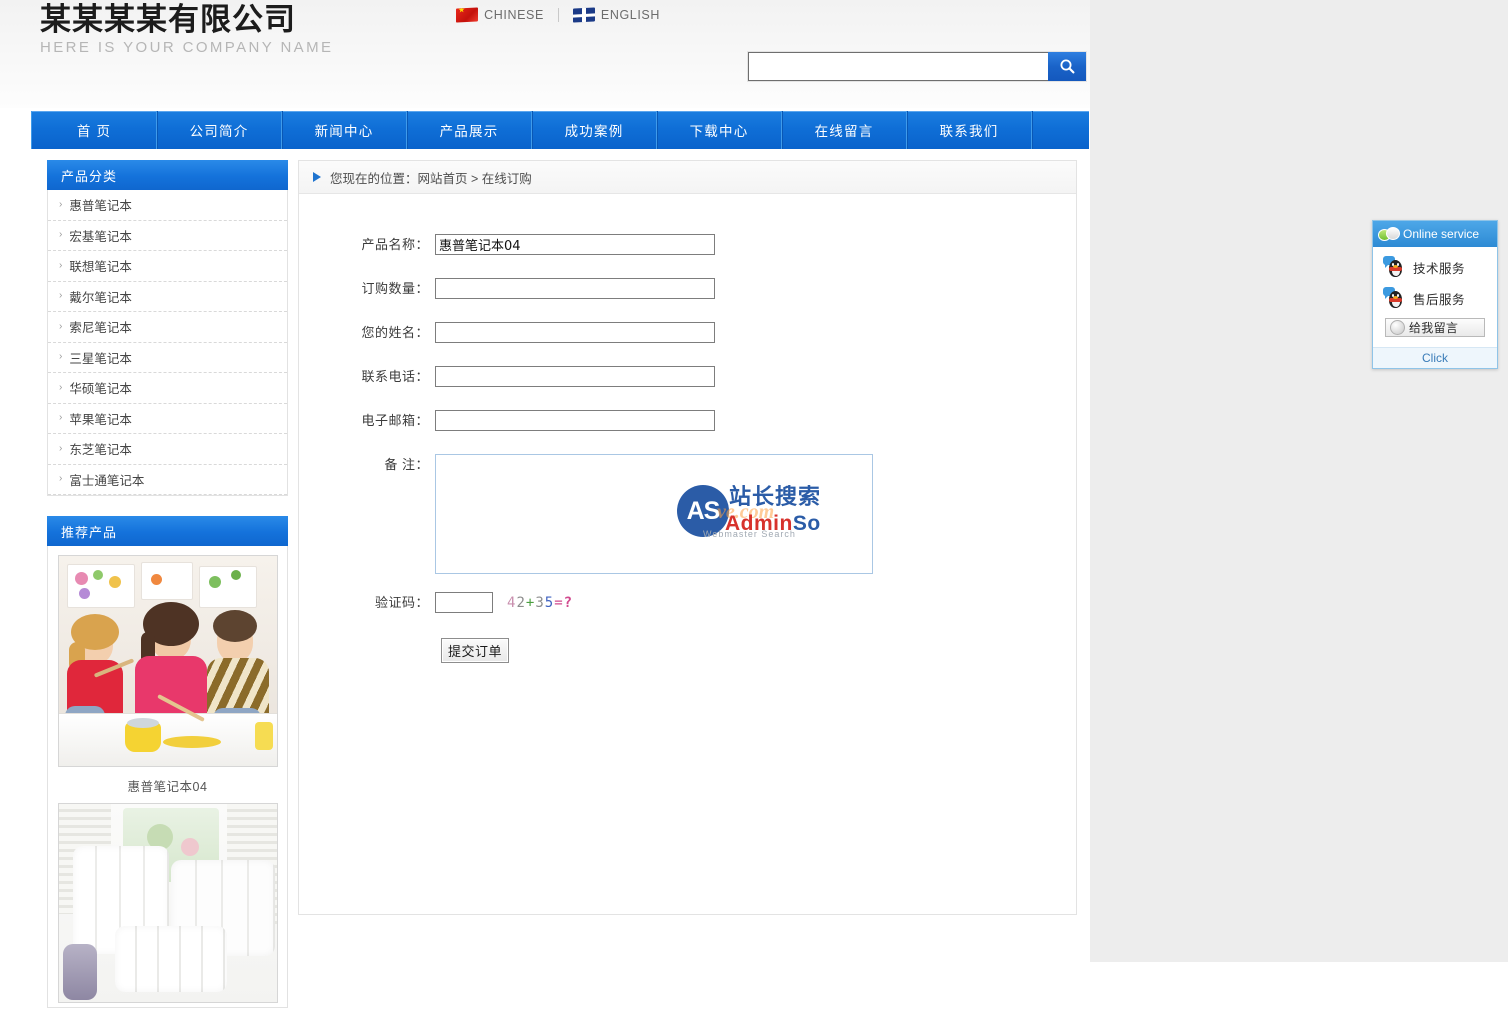 The height and width of the screenshot is (1028, 1508). I want to click on online-service-header: Online service, so click(1435, 234).